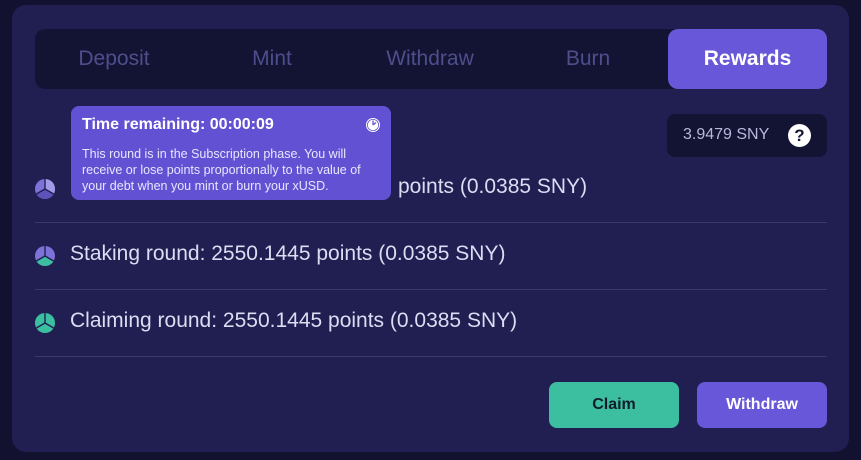  Describe the element at coordinates (799, 135) in the screenshot. I see `help-icon: ?` at that location.